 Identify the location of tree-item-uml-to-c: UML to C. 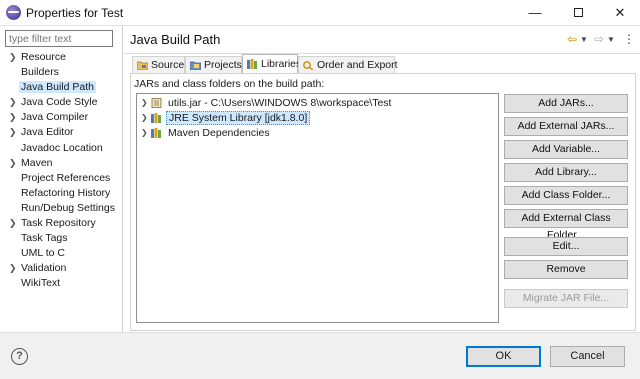
(61, 253).